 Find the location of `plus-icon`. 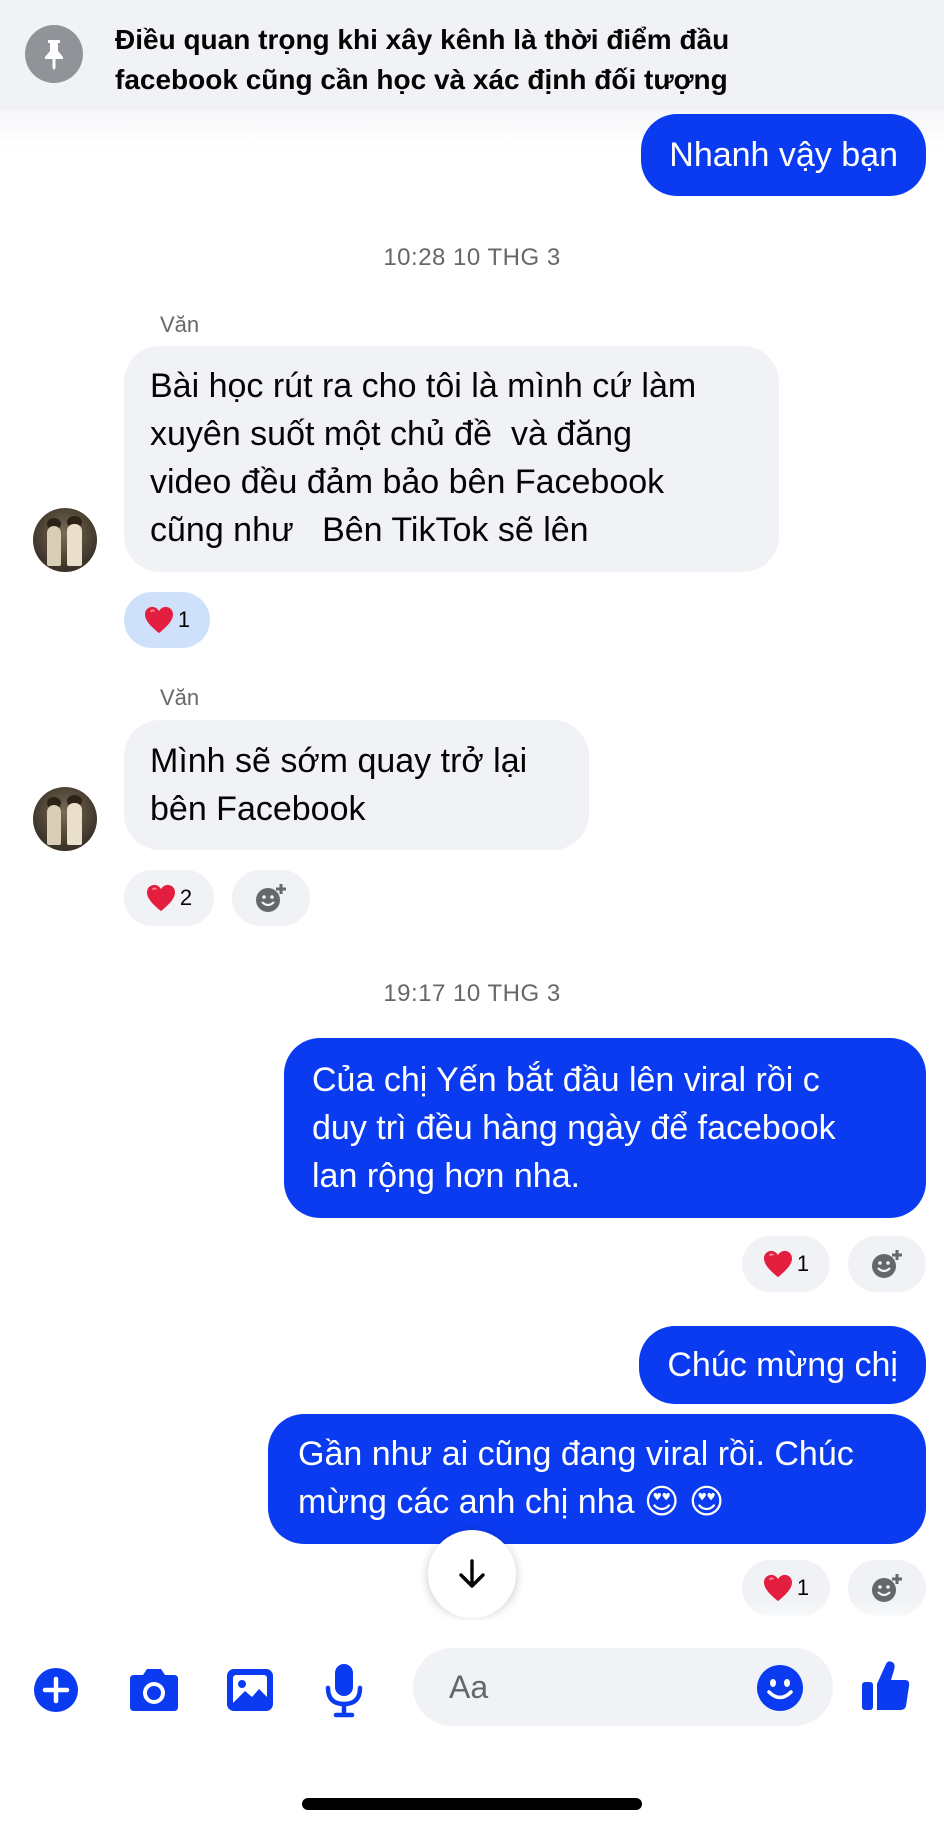

plus-icon is located at coordinates (56, 1690).